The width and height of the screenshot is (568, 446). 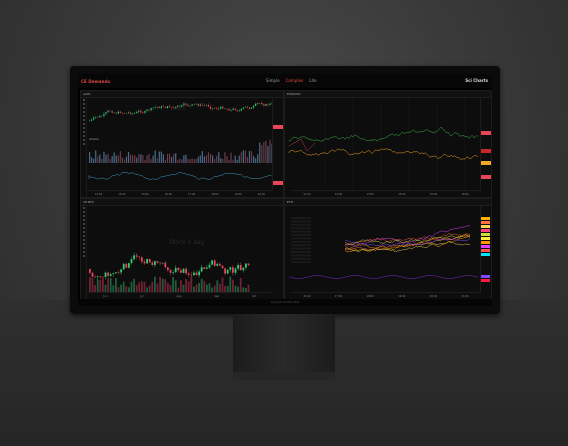 I want to click on nav-lite: Lite, so click(x=312, y=80).